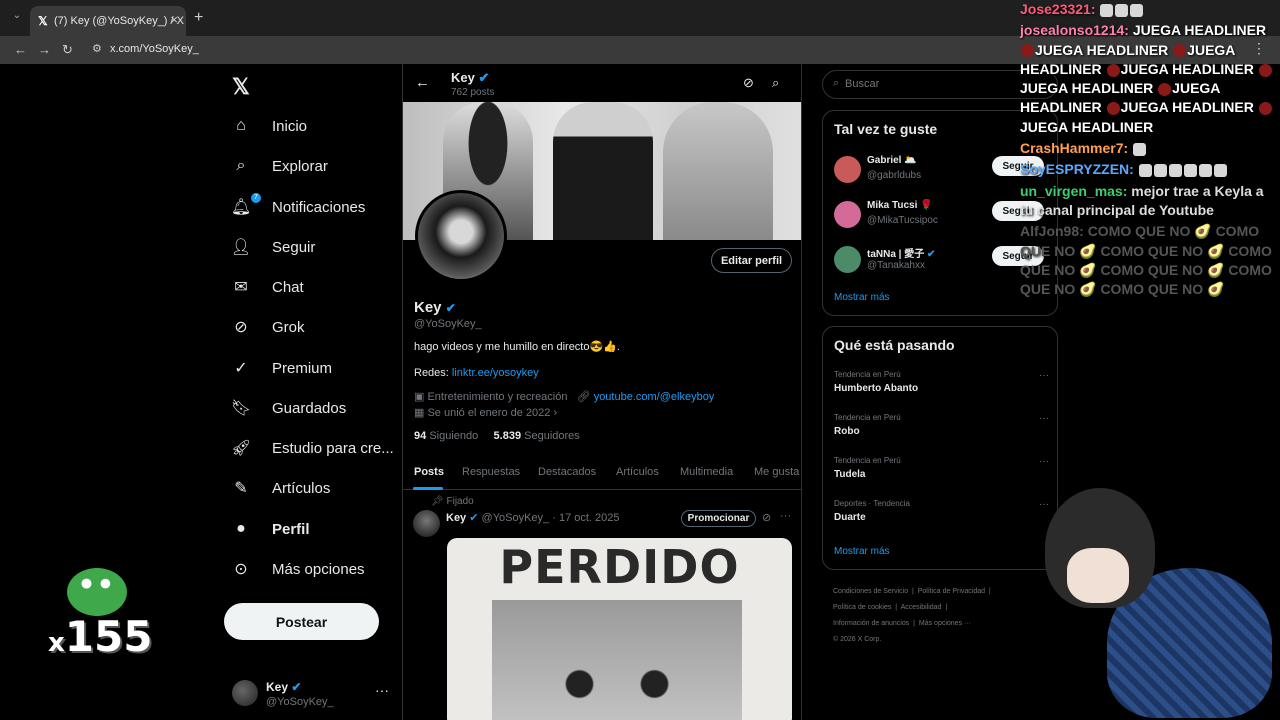  Describe the element at coordinates (718, 518) in the screenshot. I see `promote-button: Promocionar` at that location.